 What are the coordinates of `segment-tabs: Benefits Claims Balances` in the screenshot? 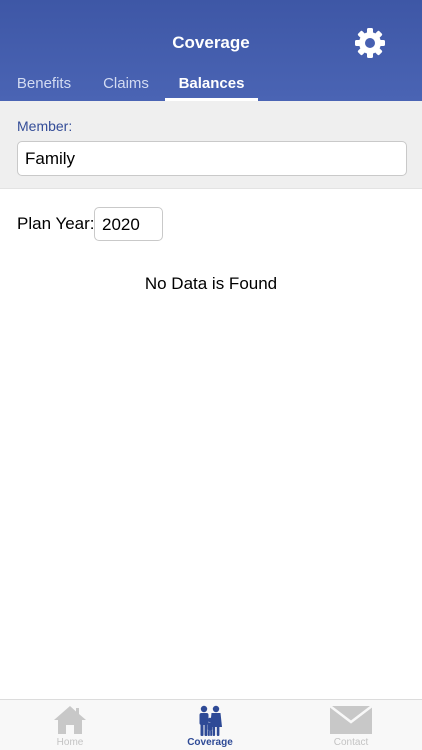 It's located at (211, 83).